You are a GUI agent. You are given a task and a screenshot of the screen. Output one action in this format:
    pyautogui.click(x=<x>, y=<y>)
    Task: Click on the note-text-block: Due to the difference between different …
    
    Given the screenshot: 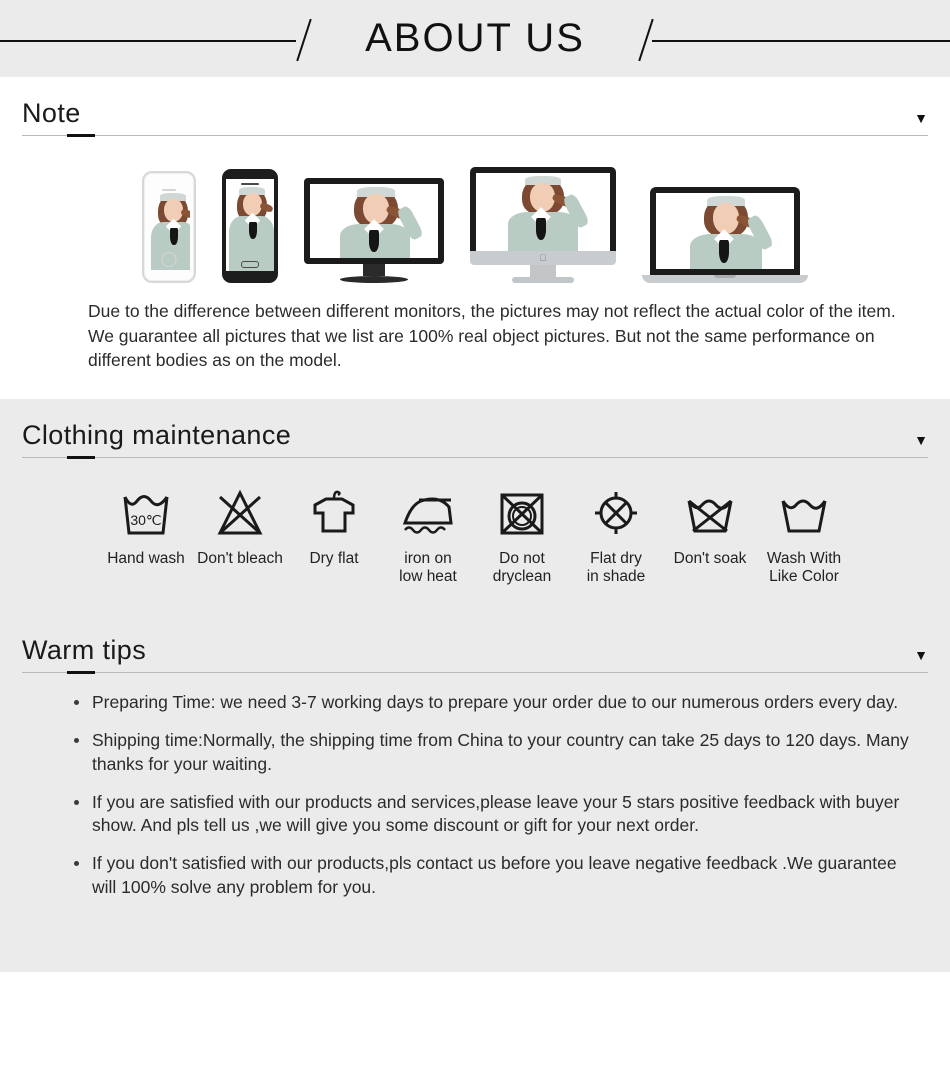 What is the action you would take?
    pyautogui.click(x=475, y=344)
    